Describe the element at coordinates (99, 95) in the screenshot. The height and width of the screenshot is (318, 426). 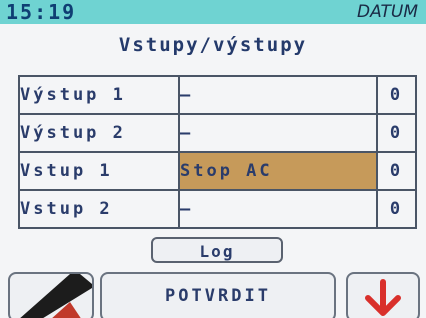
I see `io-name: Výstup 1` at that location.